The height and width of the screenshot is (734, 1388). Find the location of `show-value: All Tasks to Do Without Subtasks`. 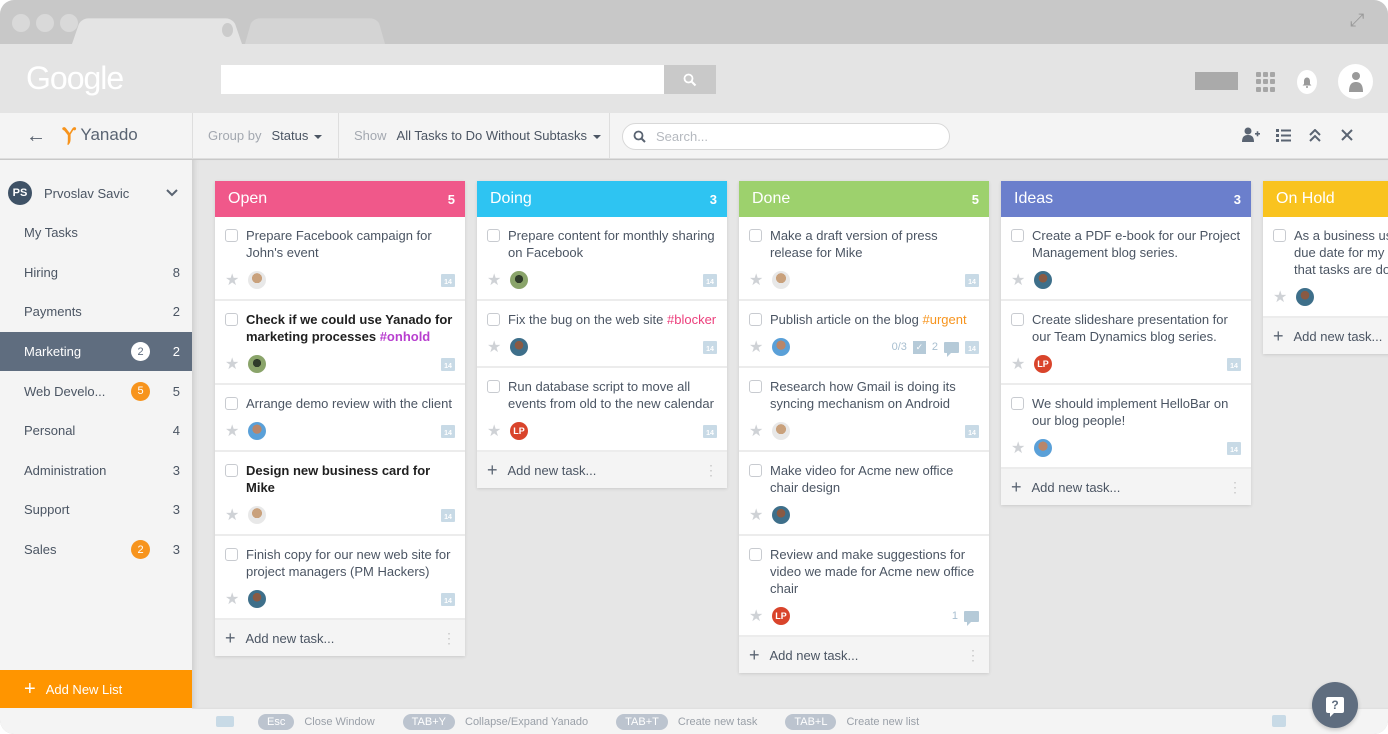

show-value: All Tasks to Do Without Subtasks is located at coordinates (499, 135).